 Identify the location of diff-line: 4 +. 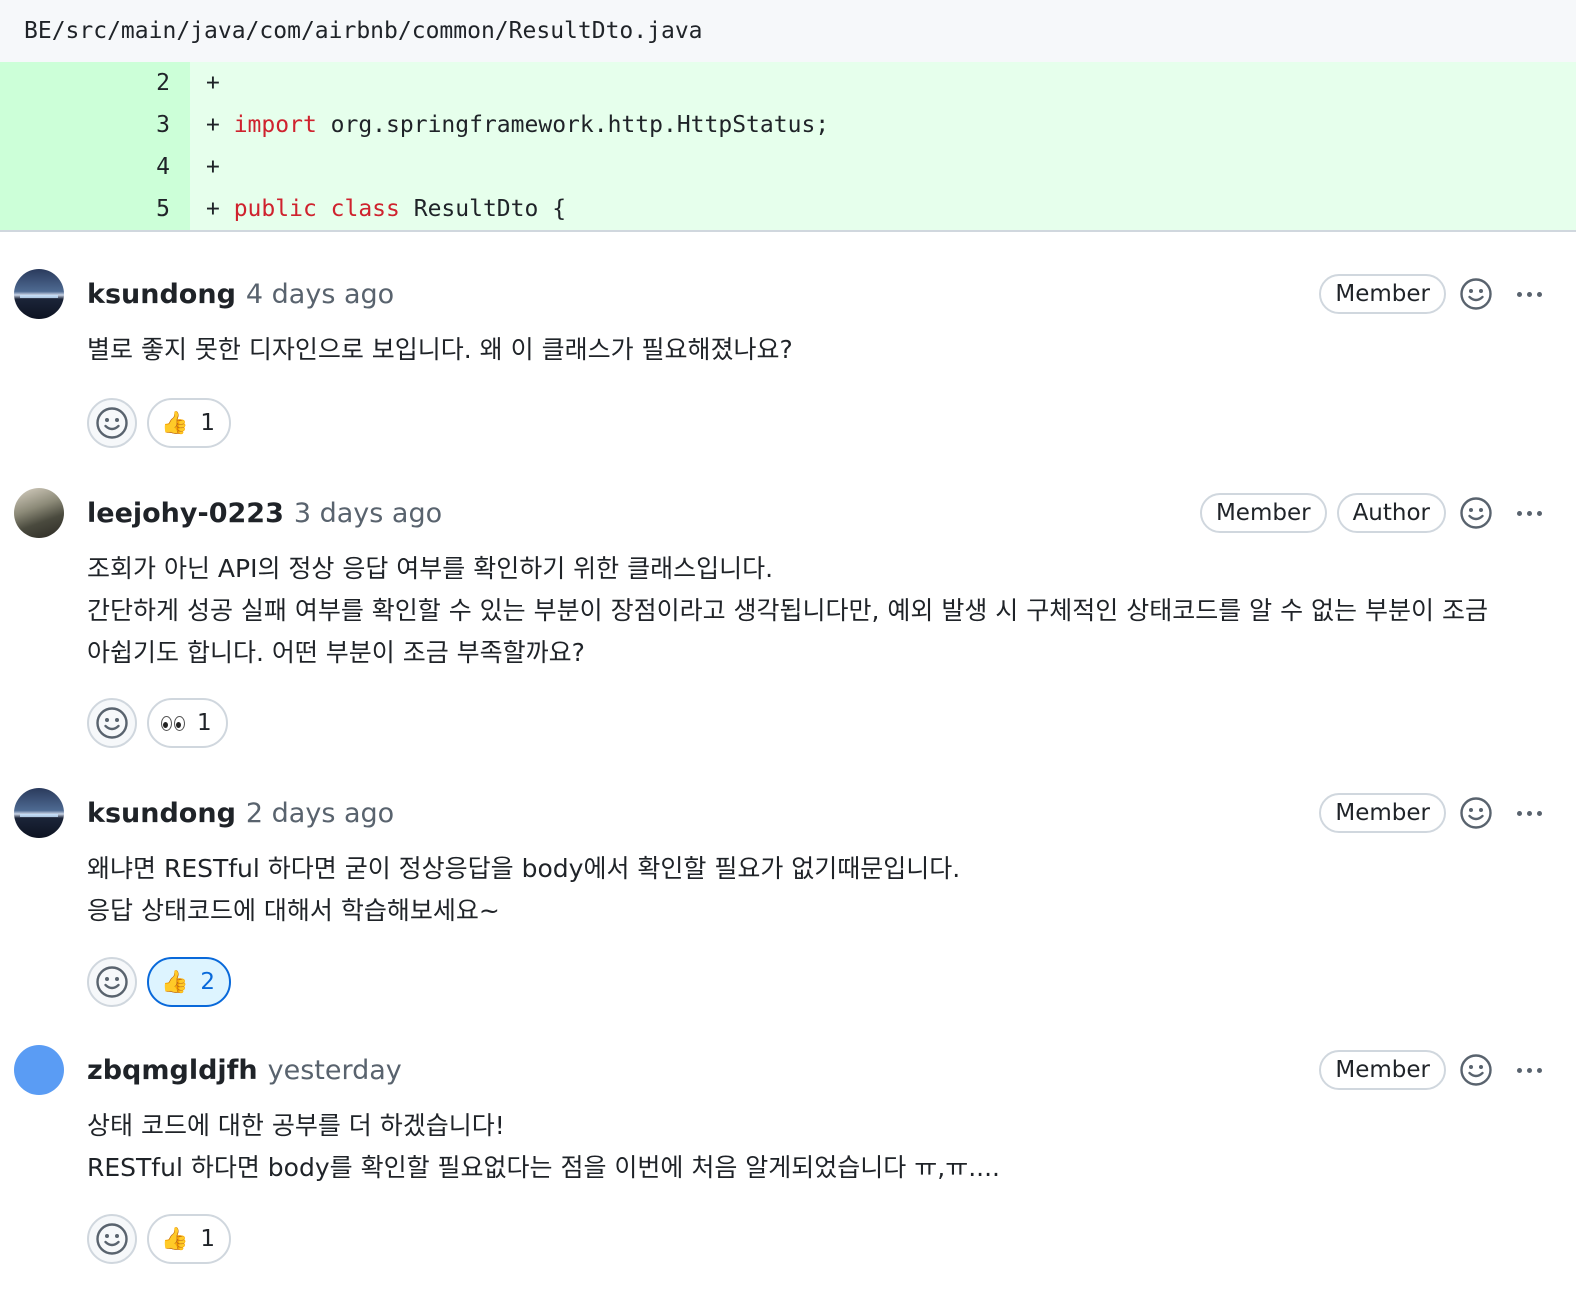
(788, 167).